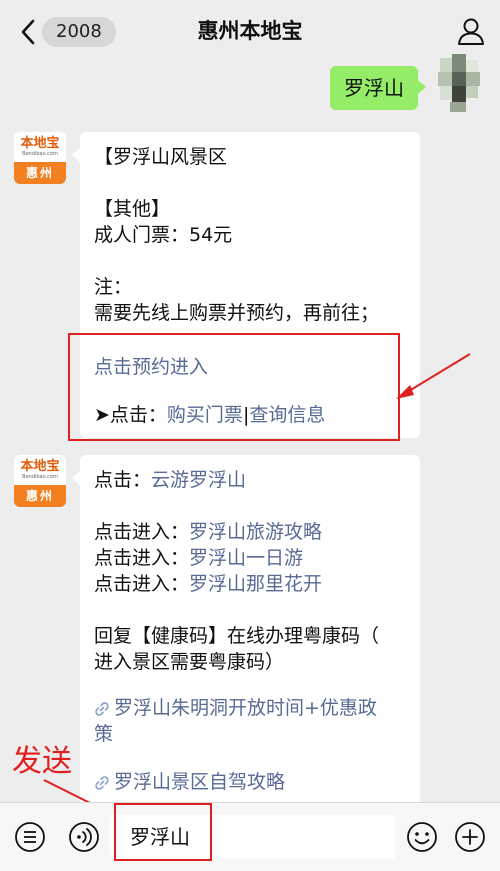 This screenshot has height=871, width=500. I want to click on flowers-link: 罗浮山那里花开, so click(255, 584).